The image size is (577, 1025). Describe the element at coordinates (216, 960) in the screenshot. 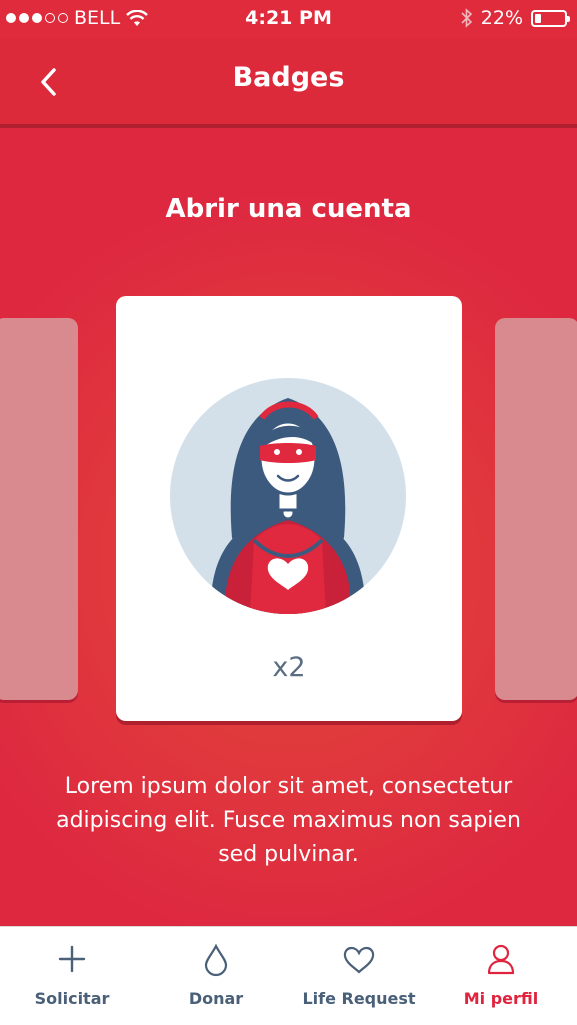

I see `drop-icon` at that location.